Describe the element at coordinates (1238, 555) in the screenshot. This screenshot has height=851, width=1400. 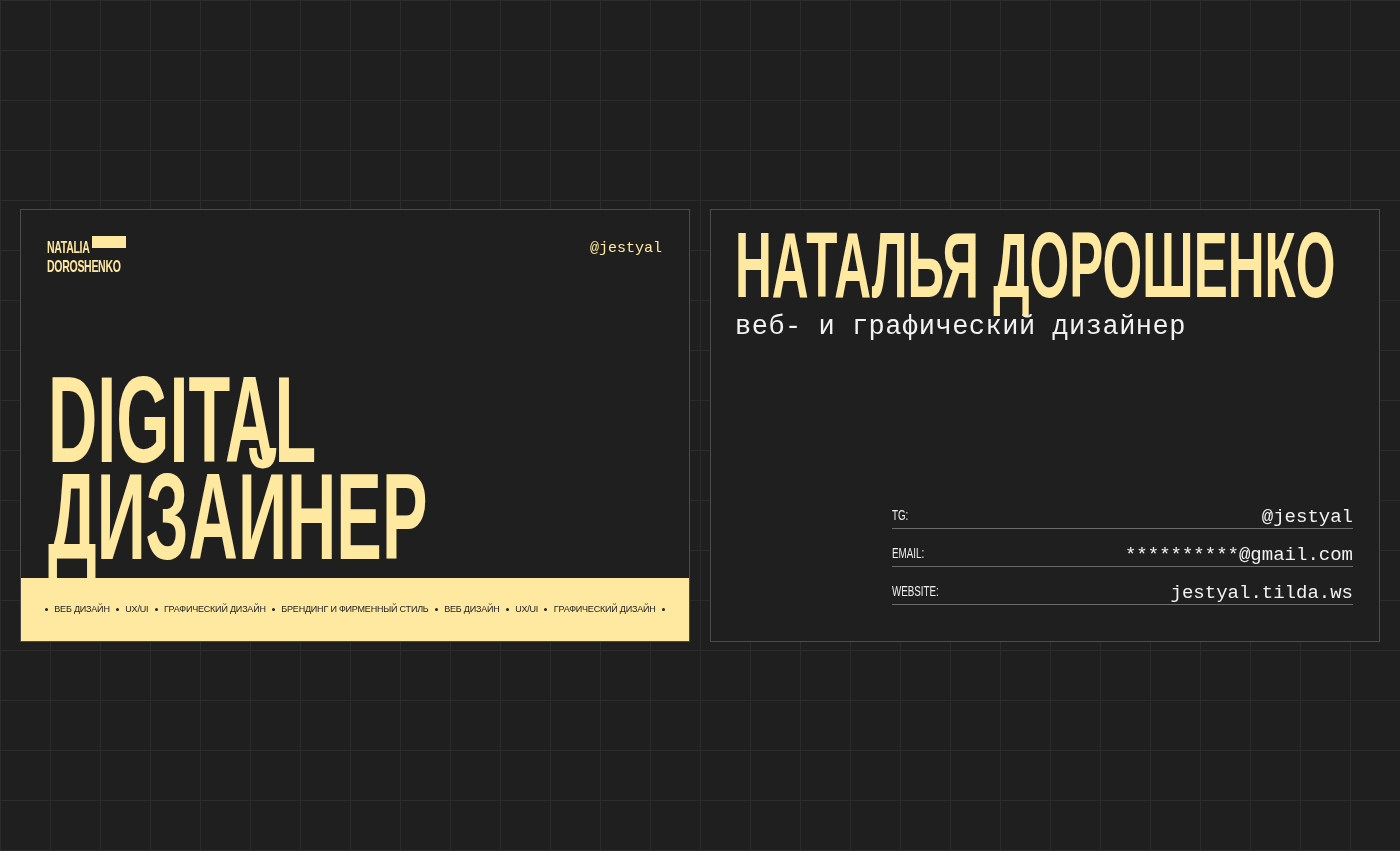
I see `contact-value: **********@gmail.com` at that location.